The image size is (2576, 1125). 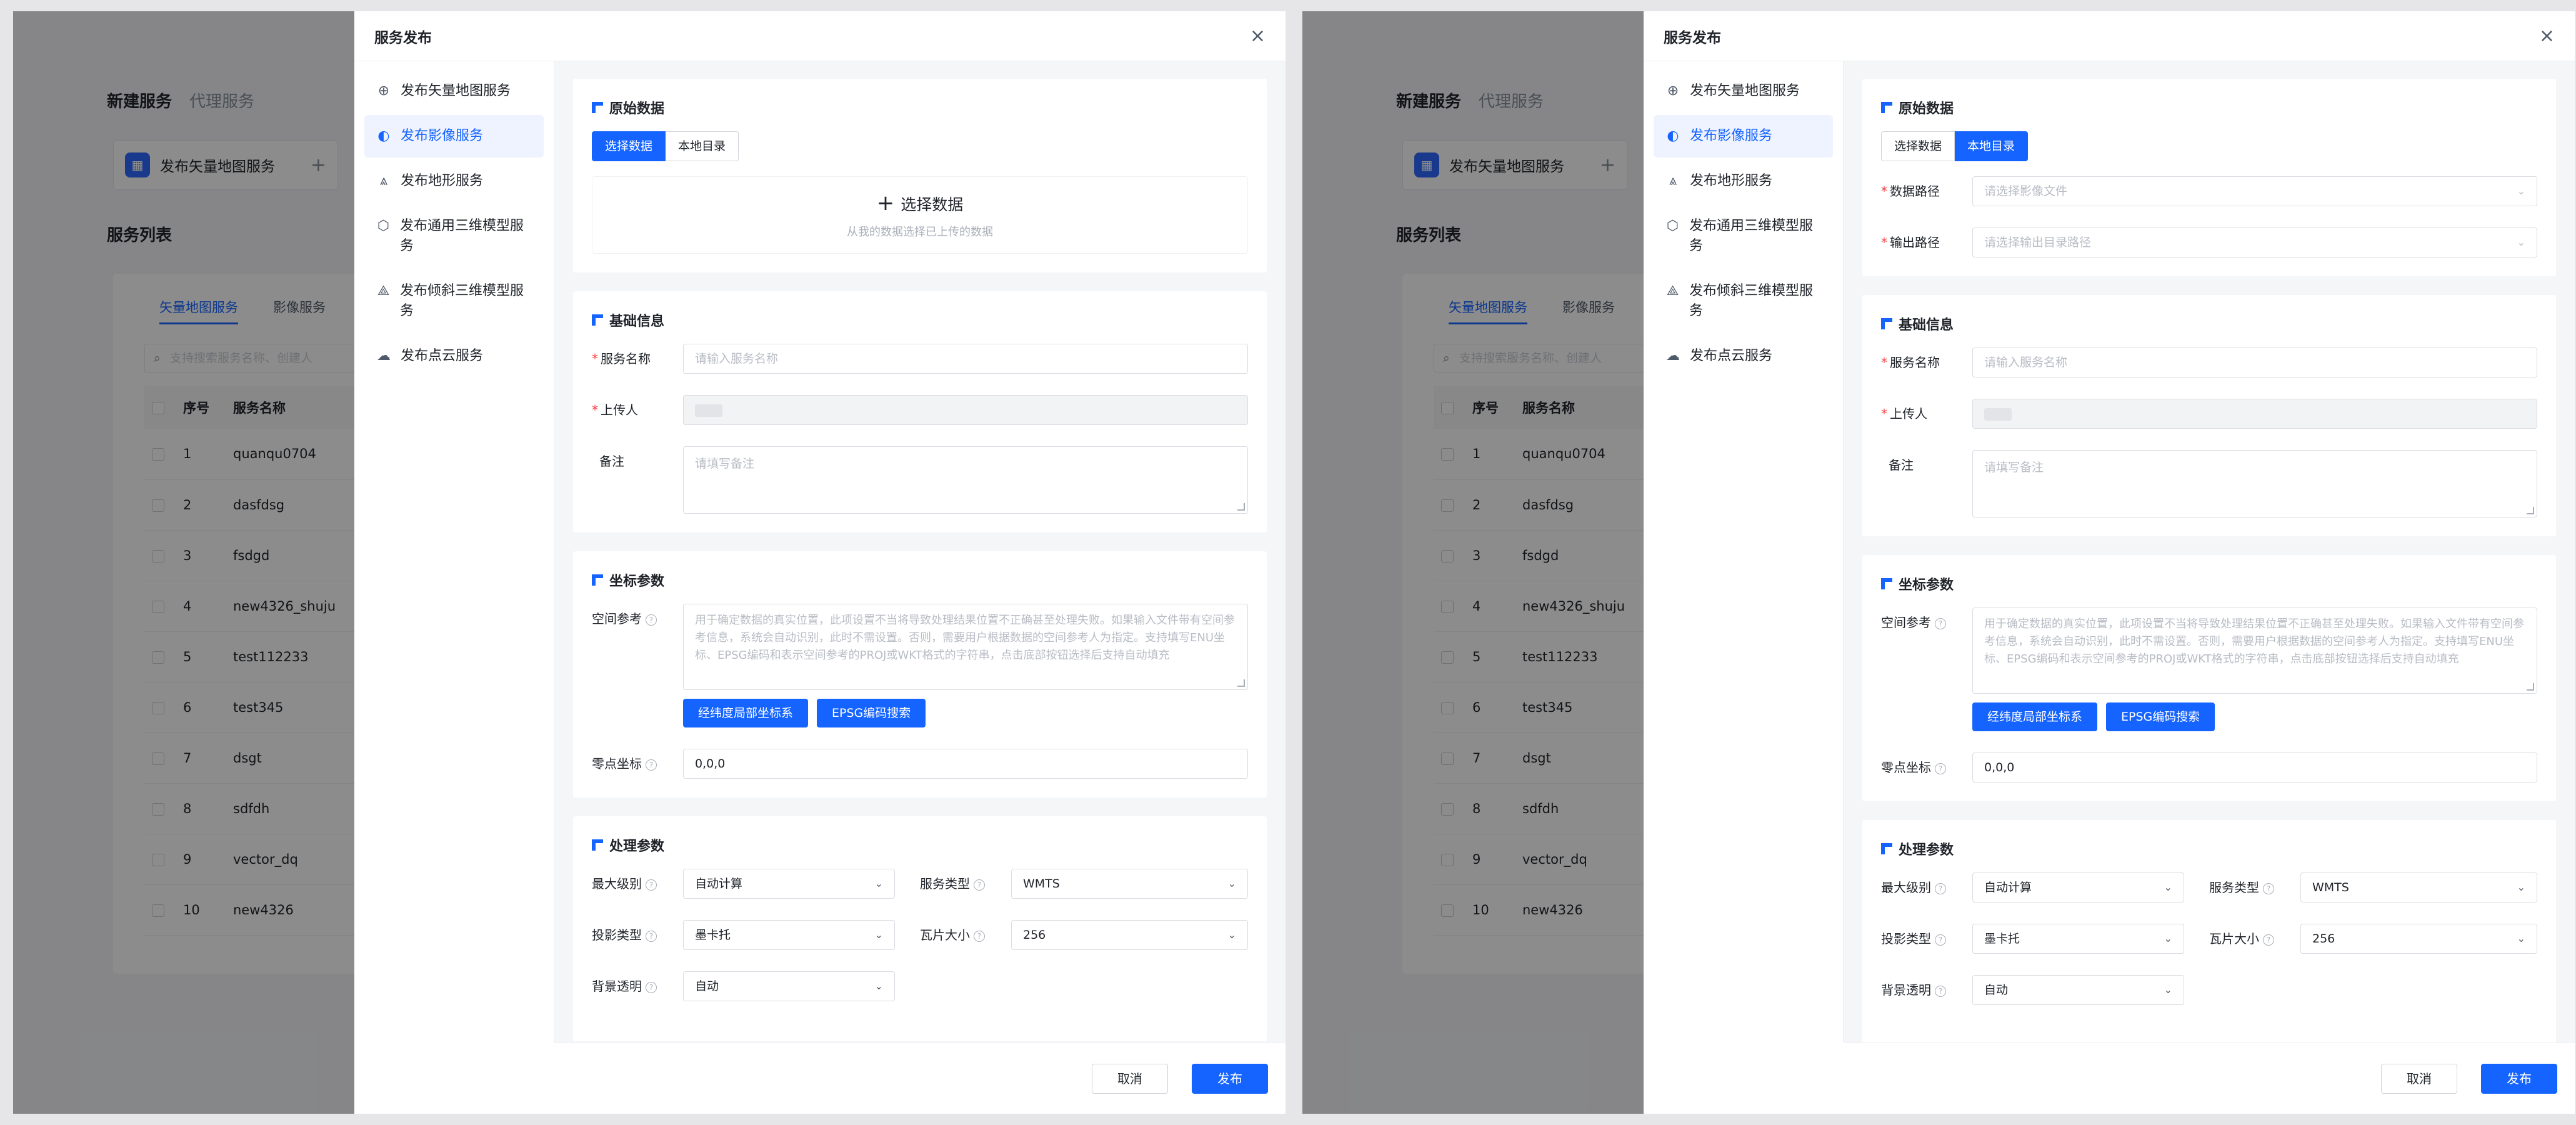 What do you see at coordinates (2254, 243) in the screenshot?
I see `output-path-select: 请选择输出目录路径 ⌄` at bounding box center [2254, 243].